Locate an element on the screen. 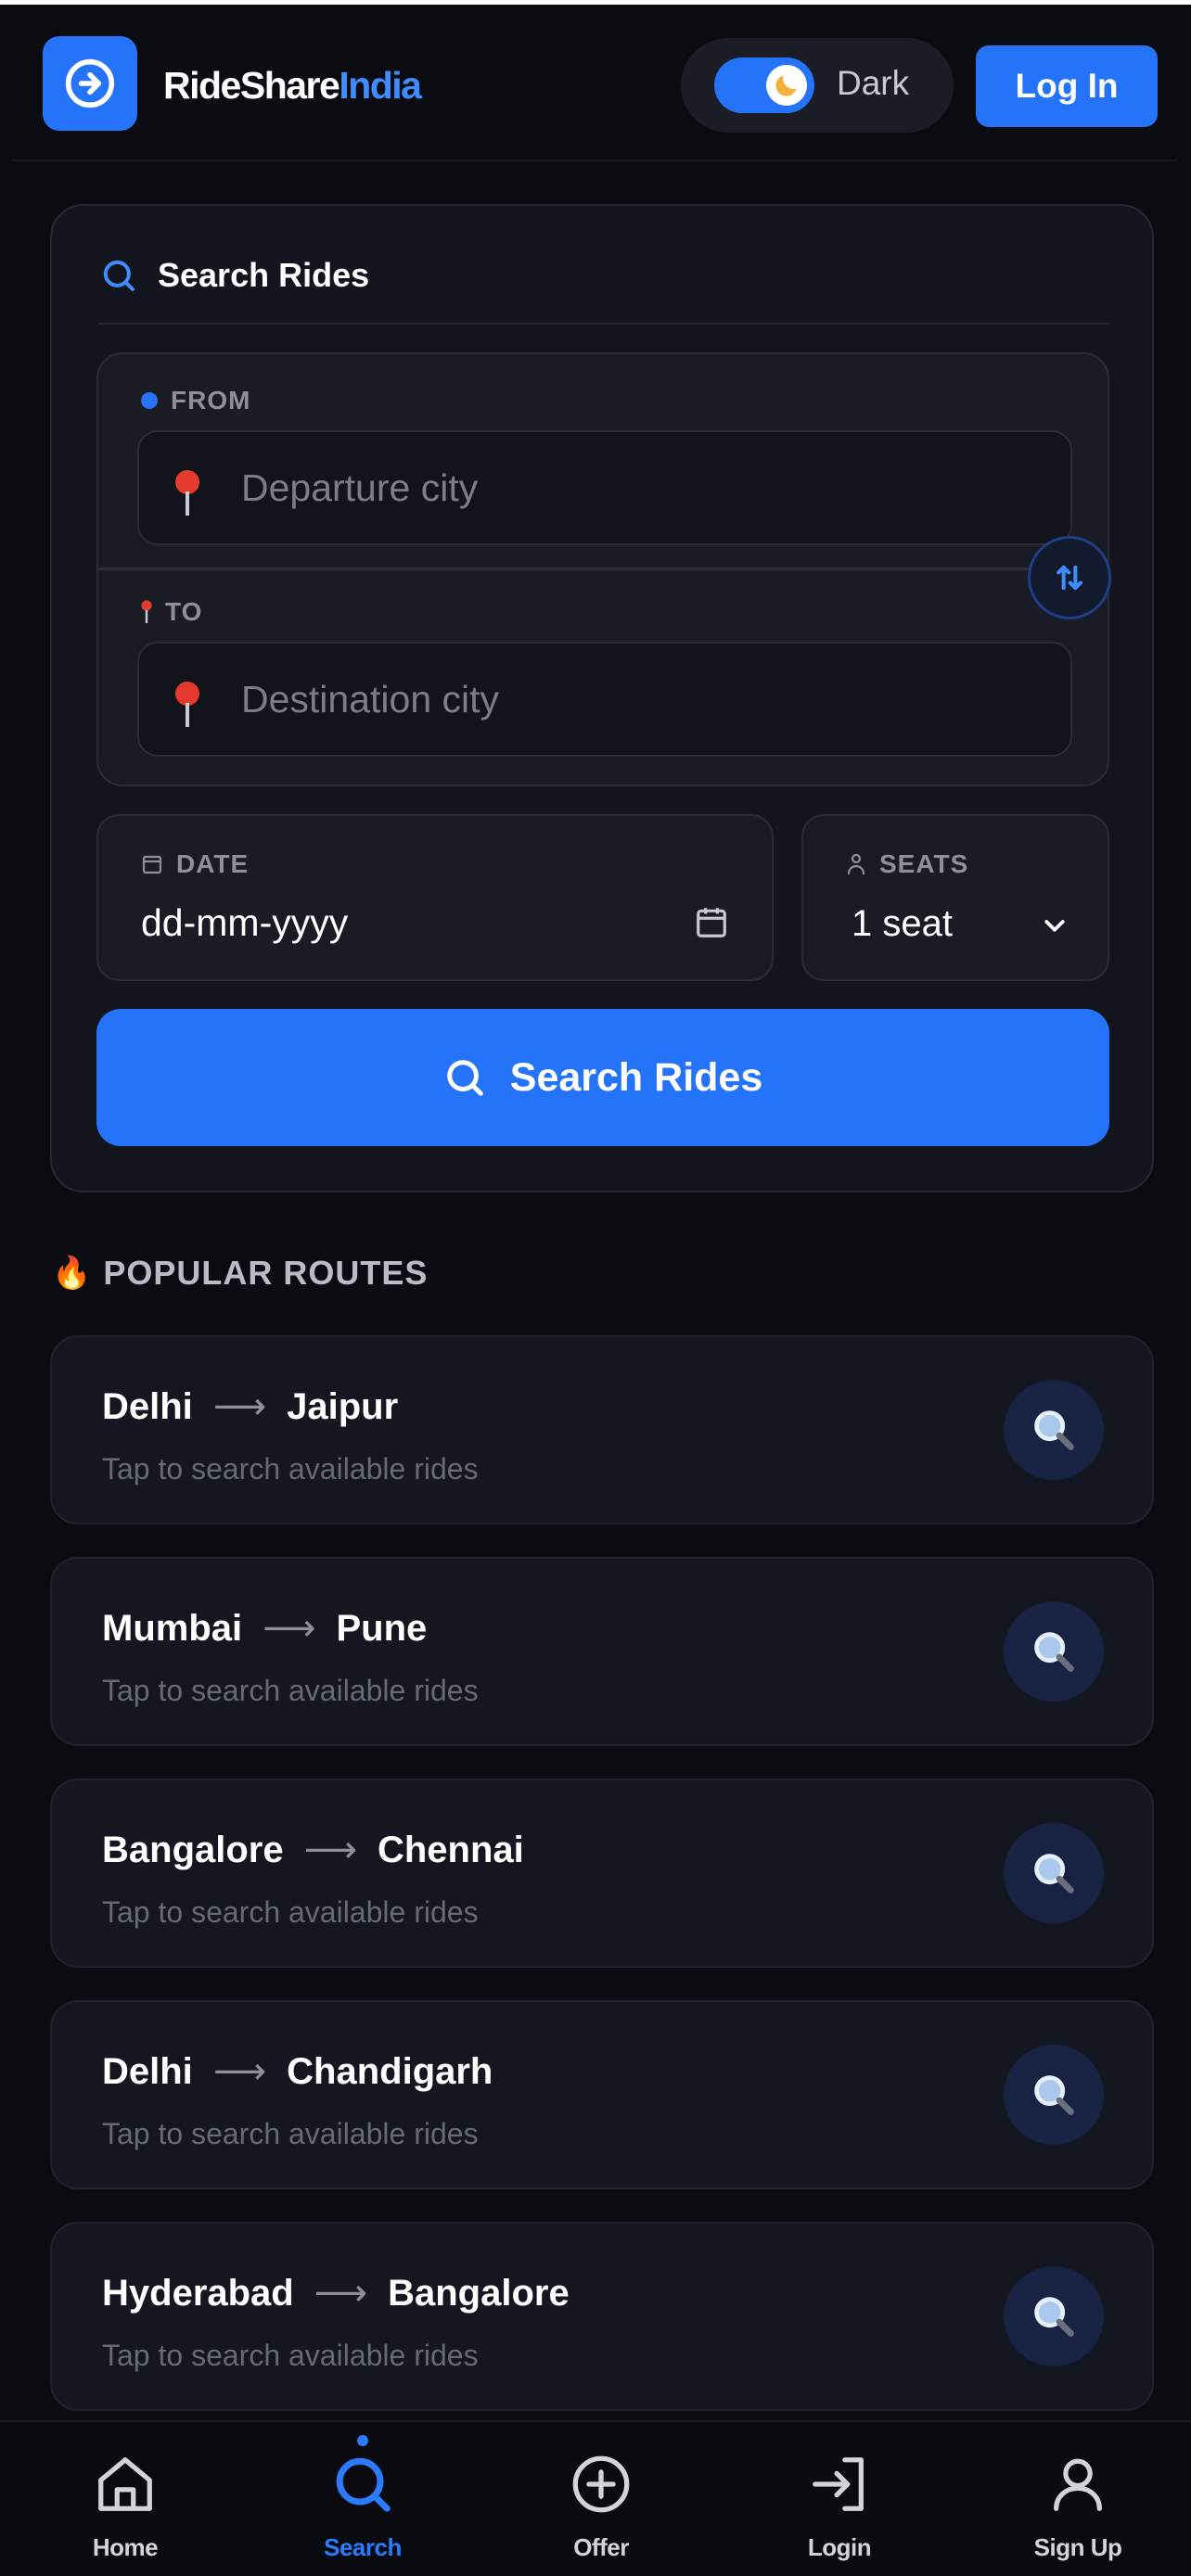 The width and height of the screenshot is (1191, 2576). home-icon is located at coordinates (125, 2484).